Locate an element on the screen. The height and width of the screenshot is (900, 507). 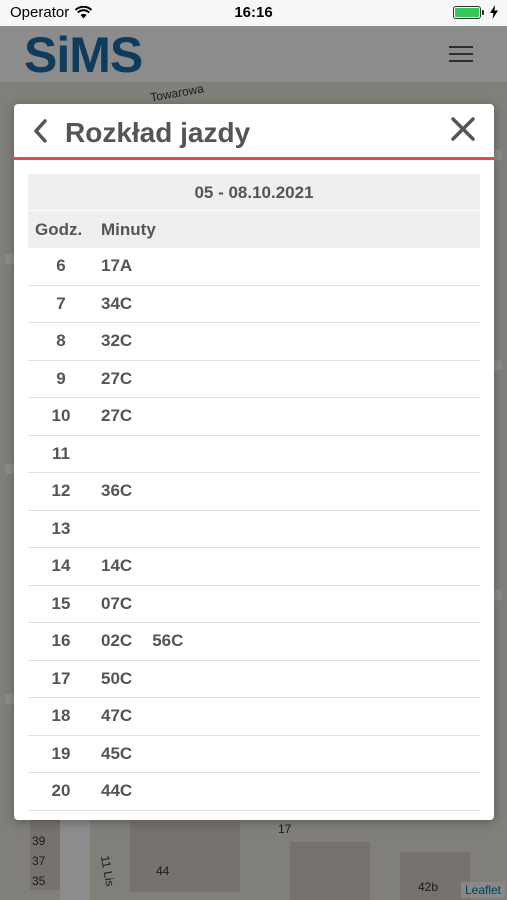
battery-icon is located at coordinates (468, 12).